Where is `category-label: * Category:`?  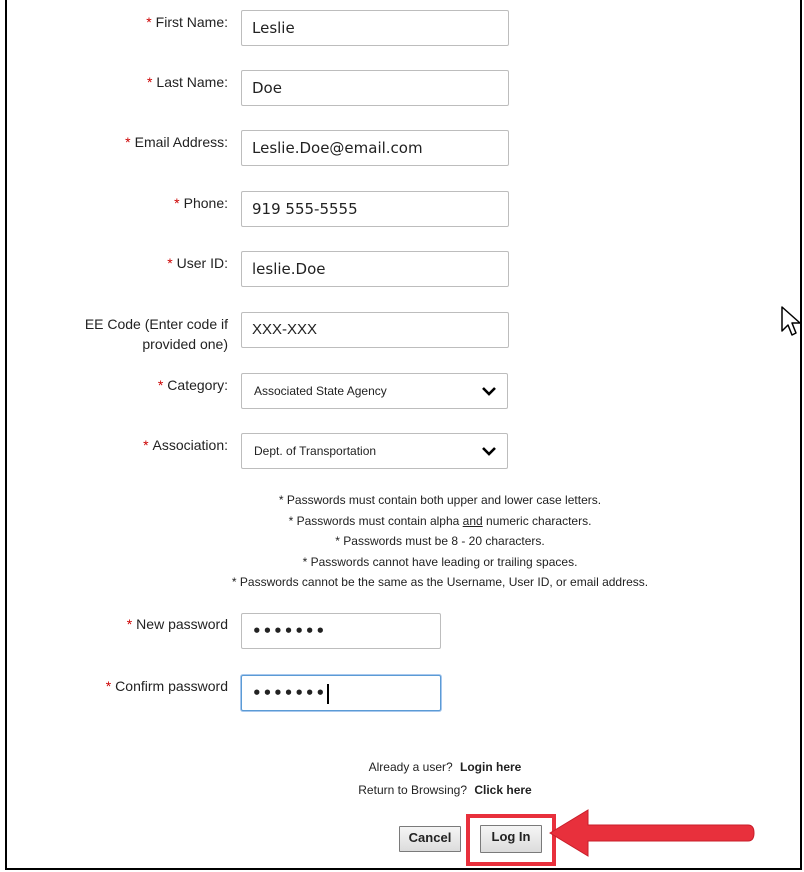
category-label: * Category: is located at coordinates (192, 385).